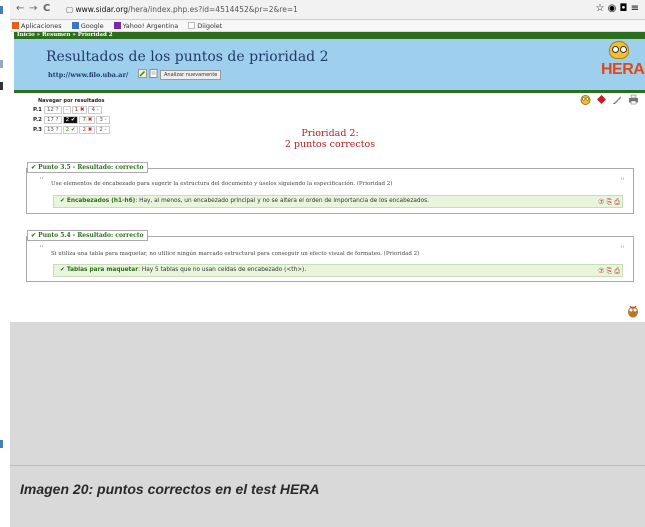  What do you see at coordinates (329, 35) in the screenshot?
I see `breadcrumb: Inicio » Resumen » Prioridad 2` at bounding box center [329, 35].